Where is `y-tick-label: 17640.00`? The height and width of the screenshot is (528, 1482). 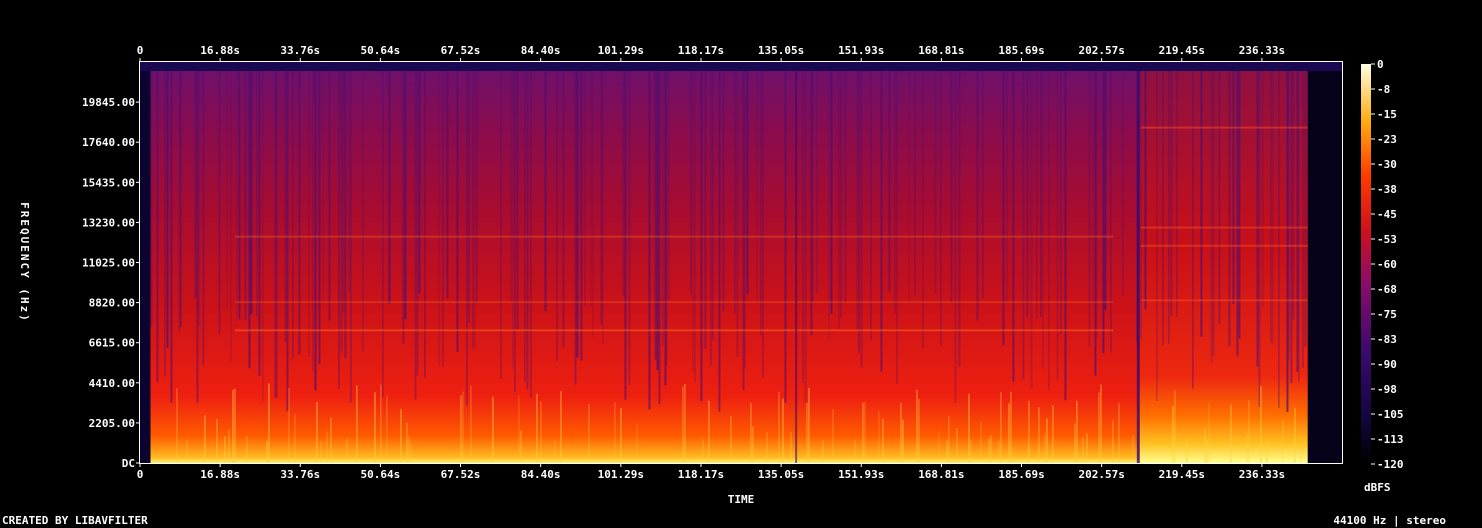 y-tick-label: 17640.00 is located at coordinates (108, 142).